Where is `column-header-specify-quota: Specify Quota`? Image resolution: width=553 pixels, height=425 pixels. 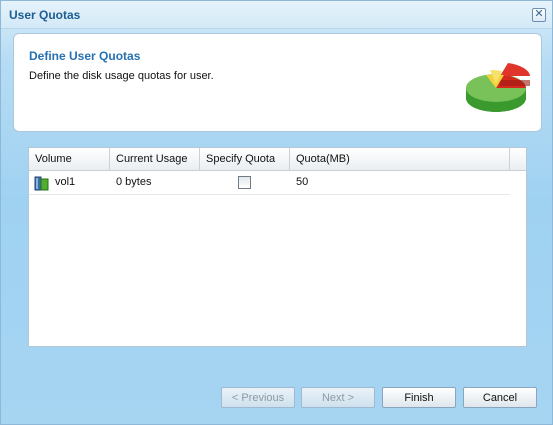 column-header-specify-quota: Specify Quota is located at coordinates (245, 159).